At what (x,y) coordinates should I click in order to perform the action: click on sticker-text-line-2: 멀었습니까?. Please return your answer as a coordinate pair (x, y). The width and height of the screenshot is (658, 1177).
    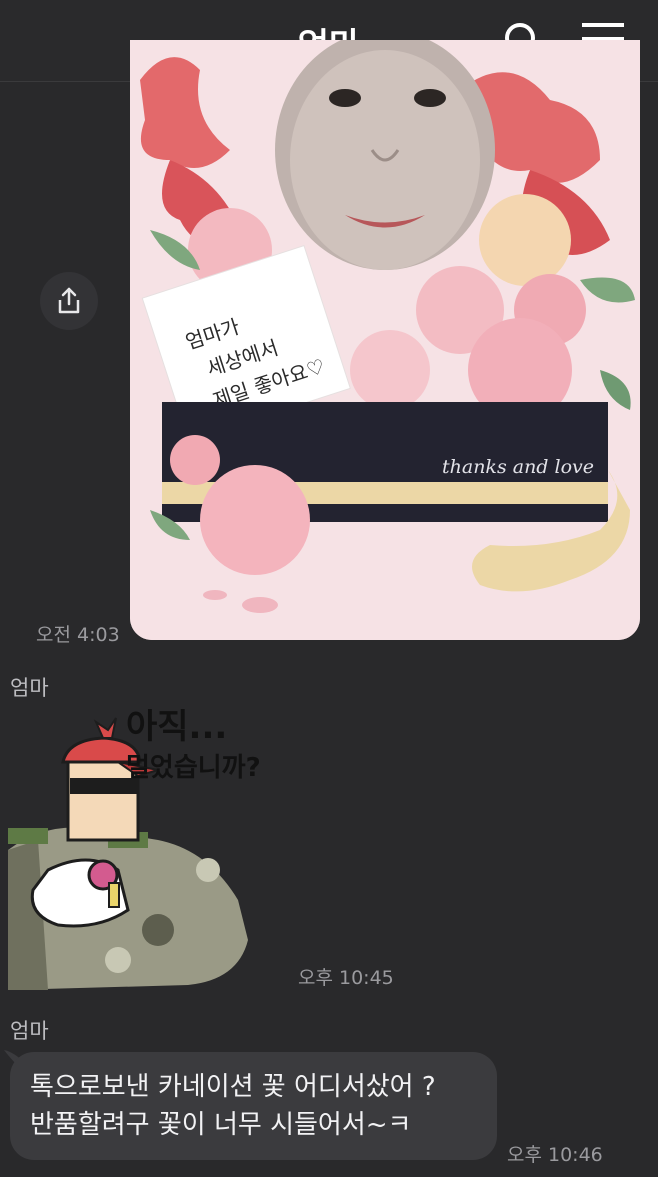
    Looking at the image, I should click on (193, 768).